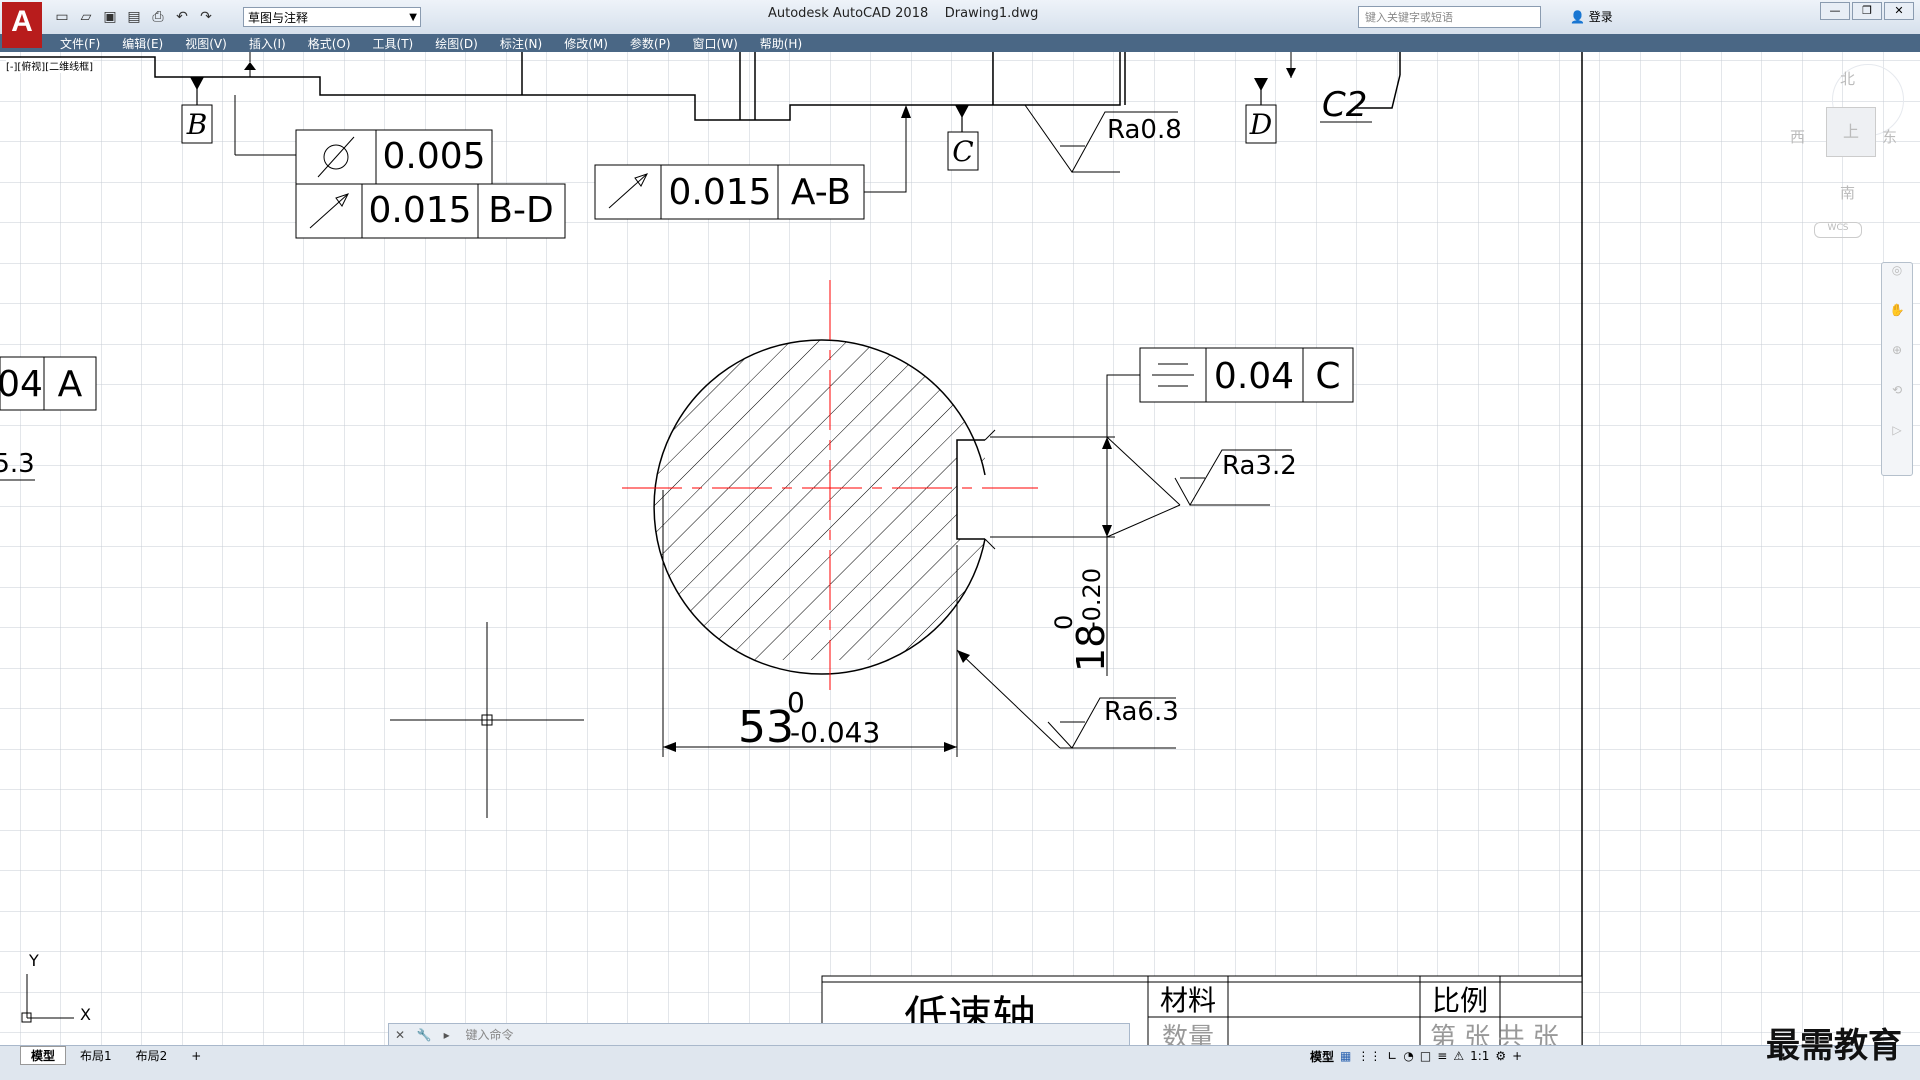 This screenshot has width=1920, height=1080. I want to click on command-line: ✕ 🔧 ▸ 键入命令, so click(759, 1035).